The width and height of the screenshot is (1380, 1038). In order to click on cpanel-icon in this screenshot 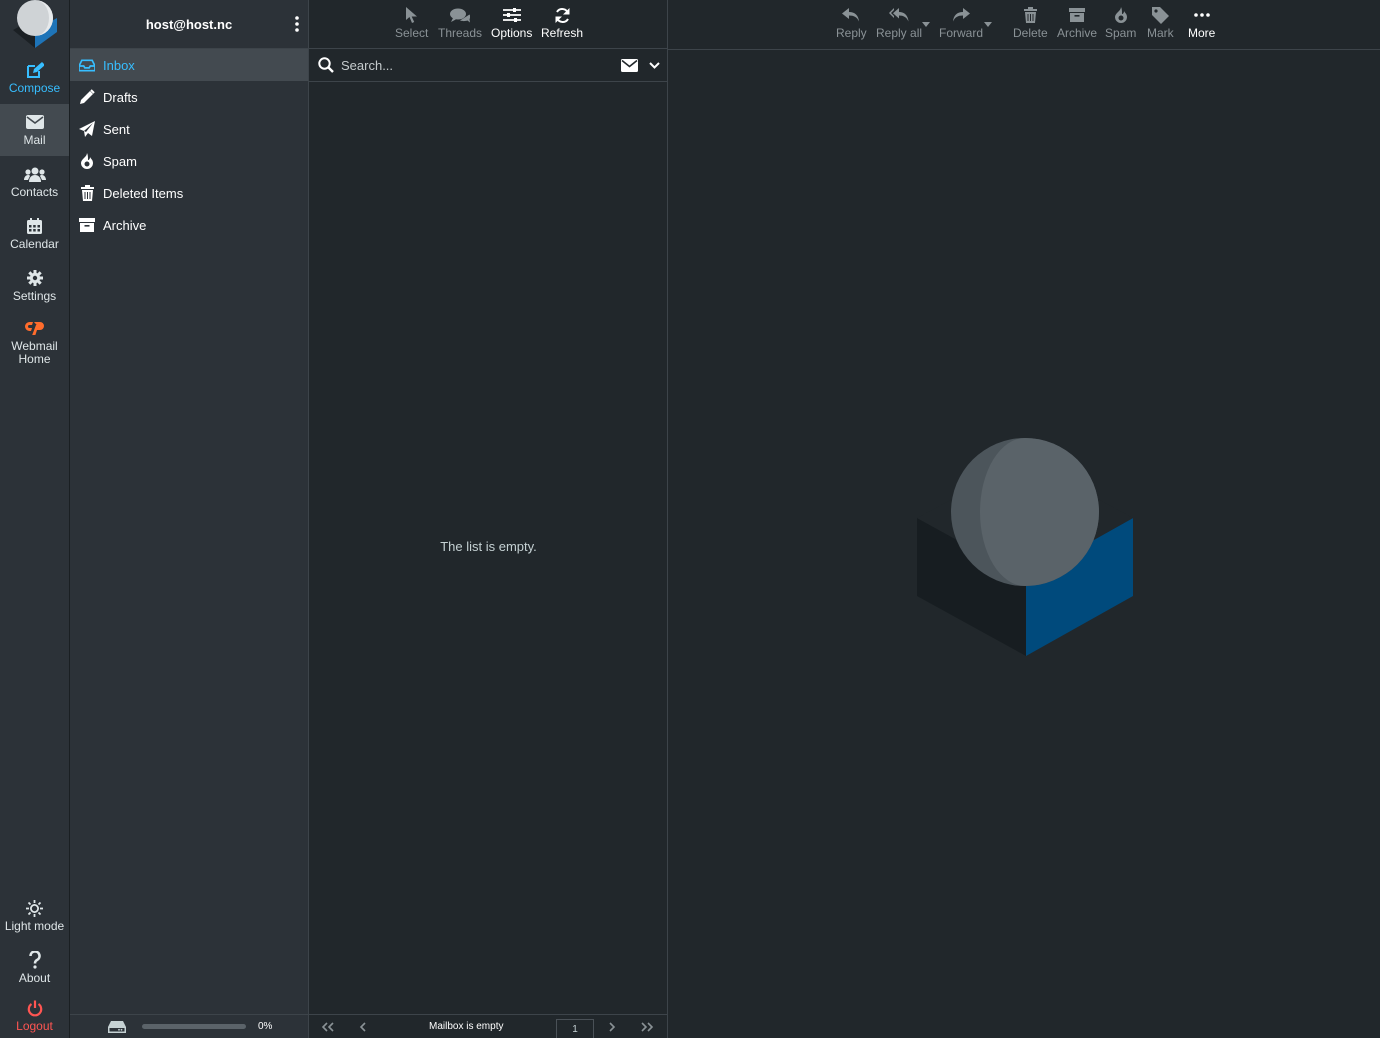, I will do `click(35, 328)`.